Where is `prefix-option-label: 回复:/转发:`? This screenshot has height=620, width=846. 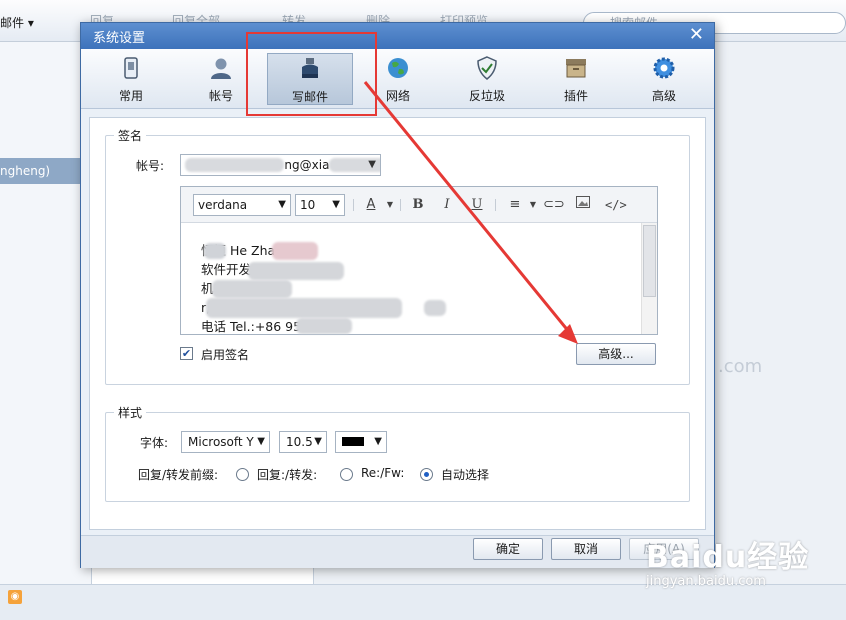
prefix-option-label: 回复:/转发: is located at coordinates (287, 475).